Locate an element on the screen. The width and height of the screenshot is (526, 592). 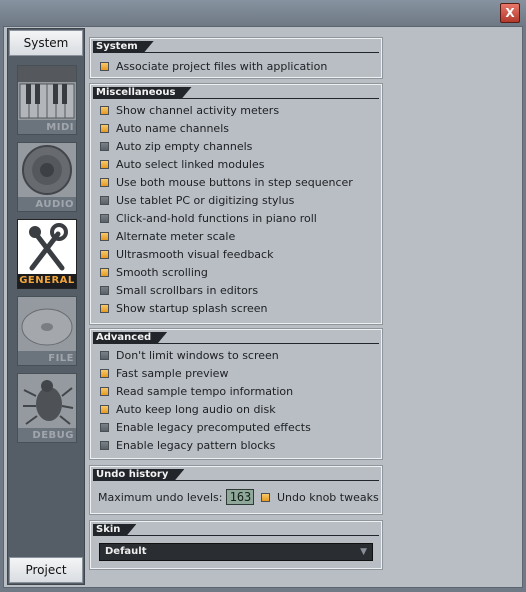
checkbox-row: Don't limit windows to screen is located at coordinates (189, 355).